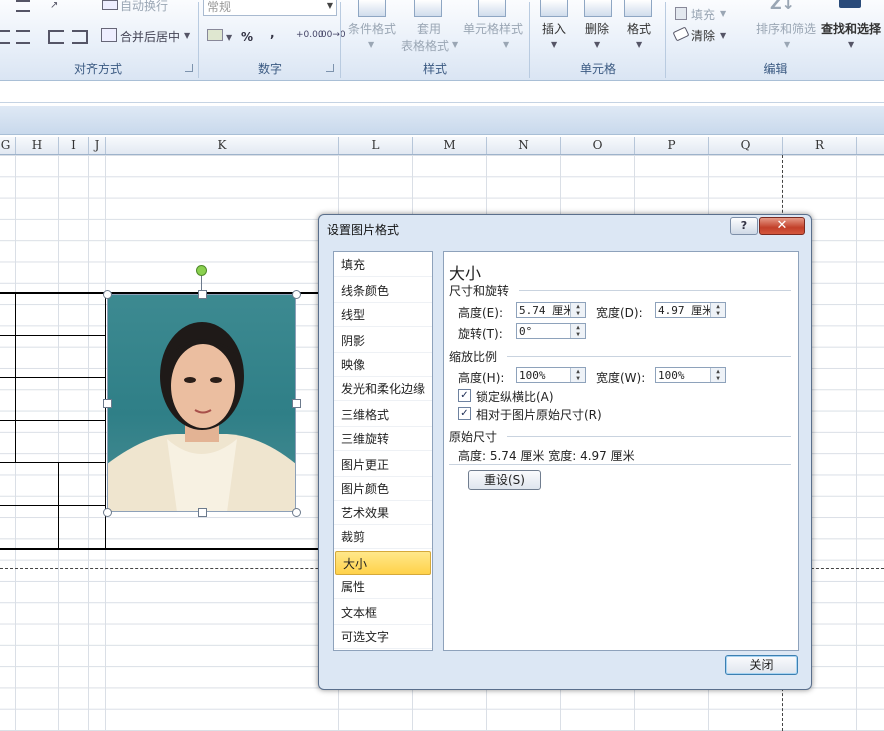 The width and height of the screenshot is (884, 731). Describe the element at coordinates (229, 37) in the screenshot. I see `currency-dropdown-icon: ▼` at that location.